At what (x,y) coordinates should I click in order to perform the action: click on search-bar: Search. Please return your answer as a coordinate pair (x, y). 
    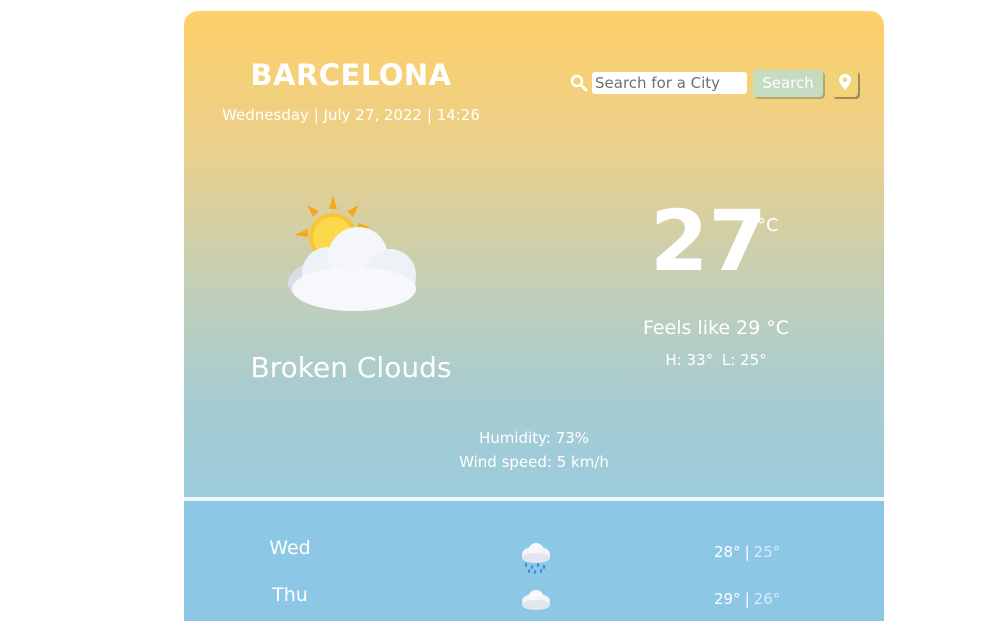
    Looking at the image, I should click on (714, 83).